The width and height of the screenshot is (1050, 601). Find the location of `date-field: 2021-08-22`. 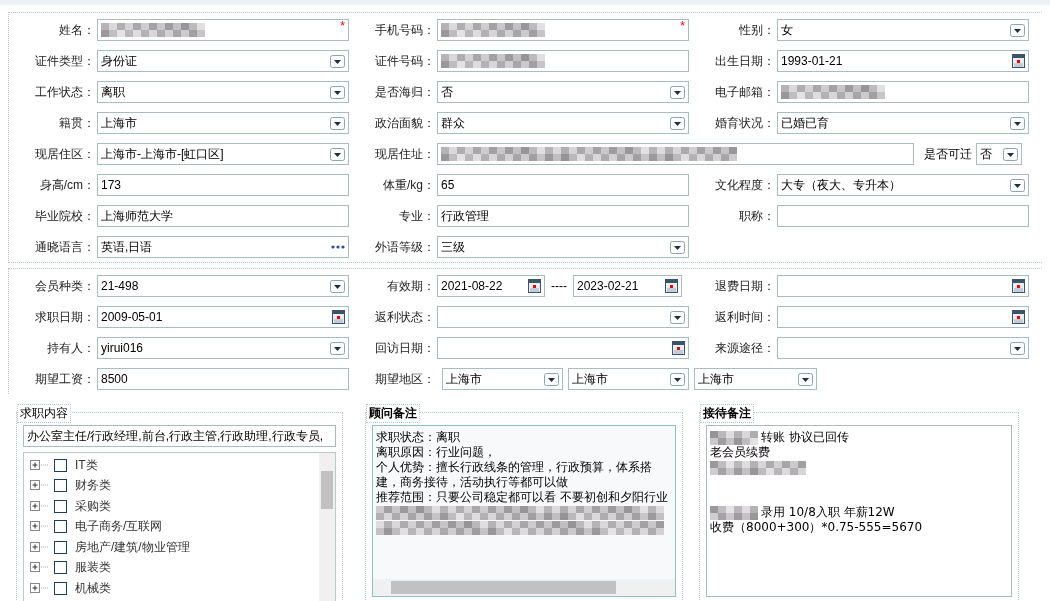

date-field: 2021-08-22 is located at coordinates (491, 286).